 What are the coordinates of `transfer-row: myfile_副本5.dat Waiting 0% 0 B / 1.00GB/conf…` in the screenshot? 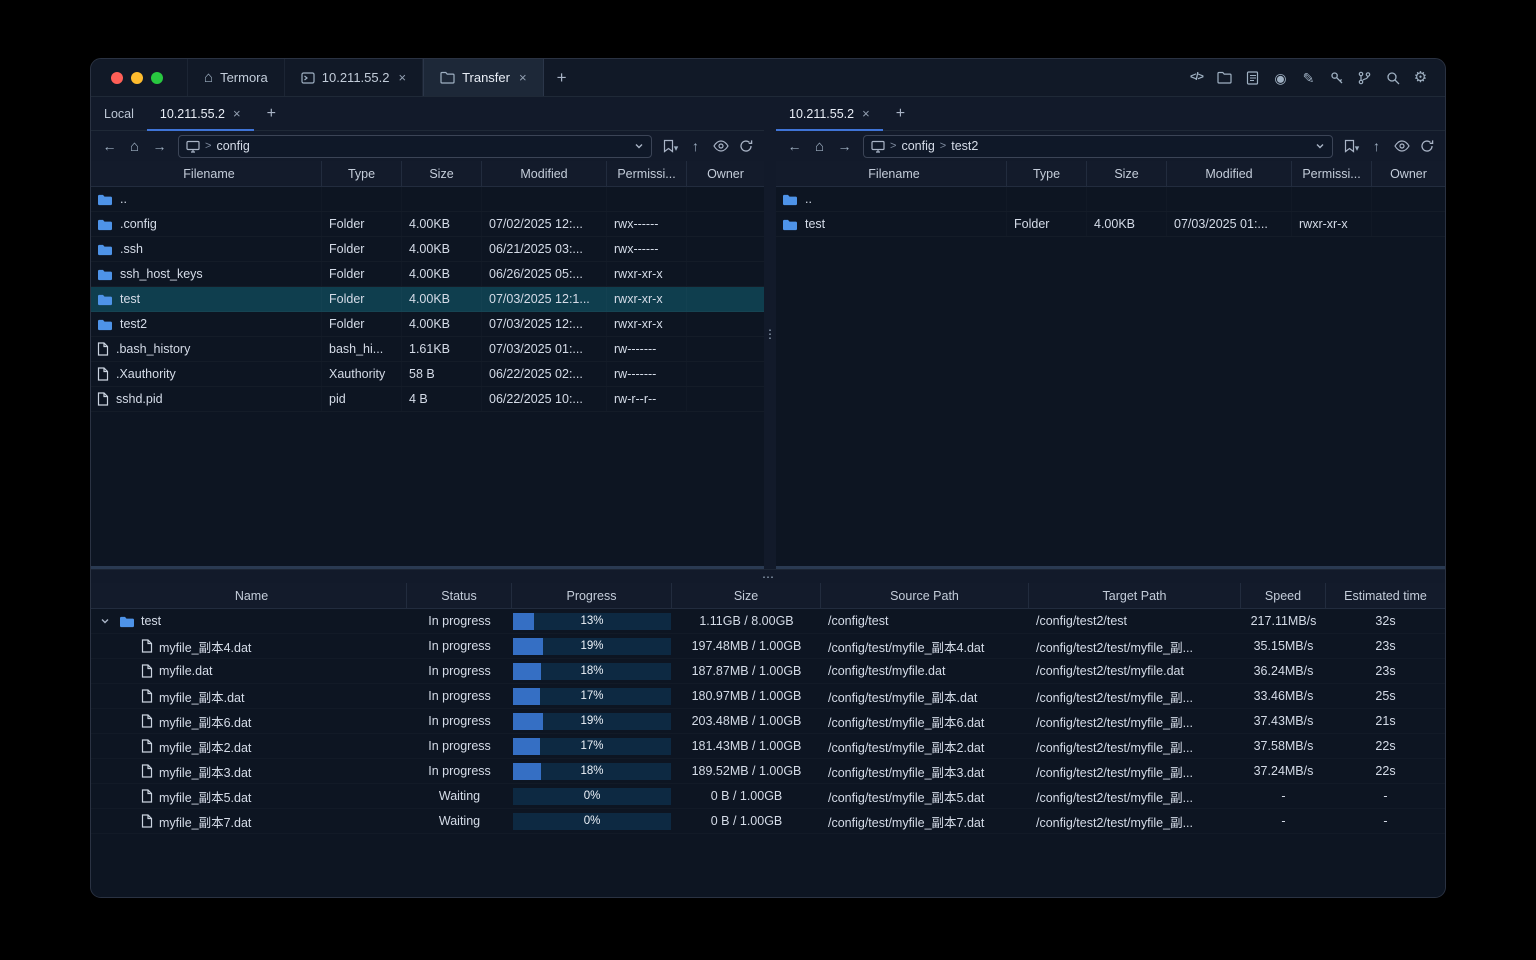 It's located at (768, 796).